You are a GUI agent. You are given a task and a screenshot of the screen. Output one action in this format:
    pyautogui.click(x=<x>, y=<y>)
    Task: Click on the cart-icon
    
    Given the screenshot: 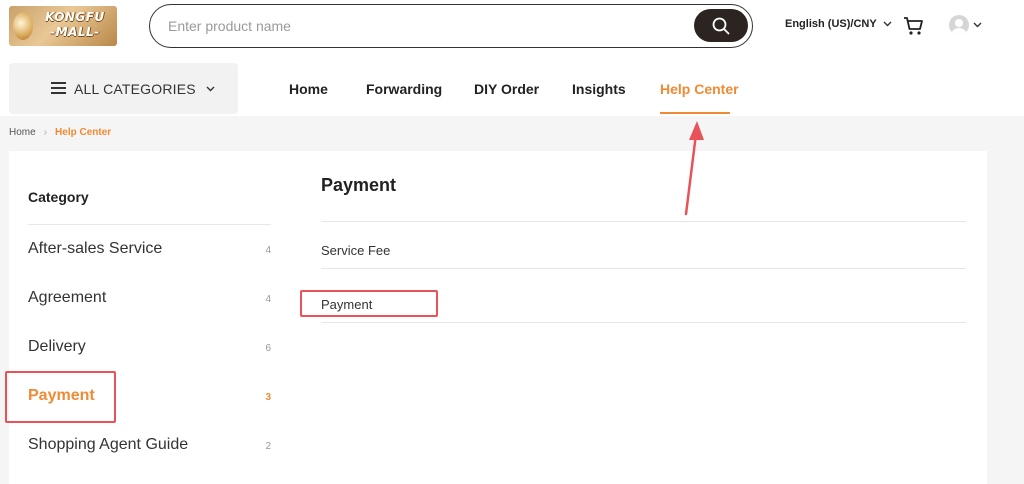 What is the action you would take?
    pyautogui.click(x=913, y=26)
    